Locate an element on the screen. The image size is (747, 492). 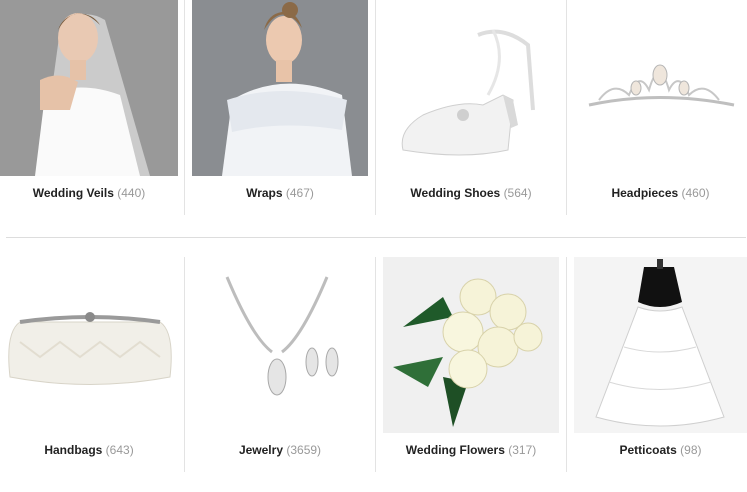
category-tile-headpieces: Headpieces (460) is located at coordinates (660, 107).